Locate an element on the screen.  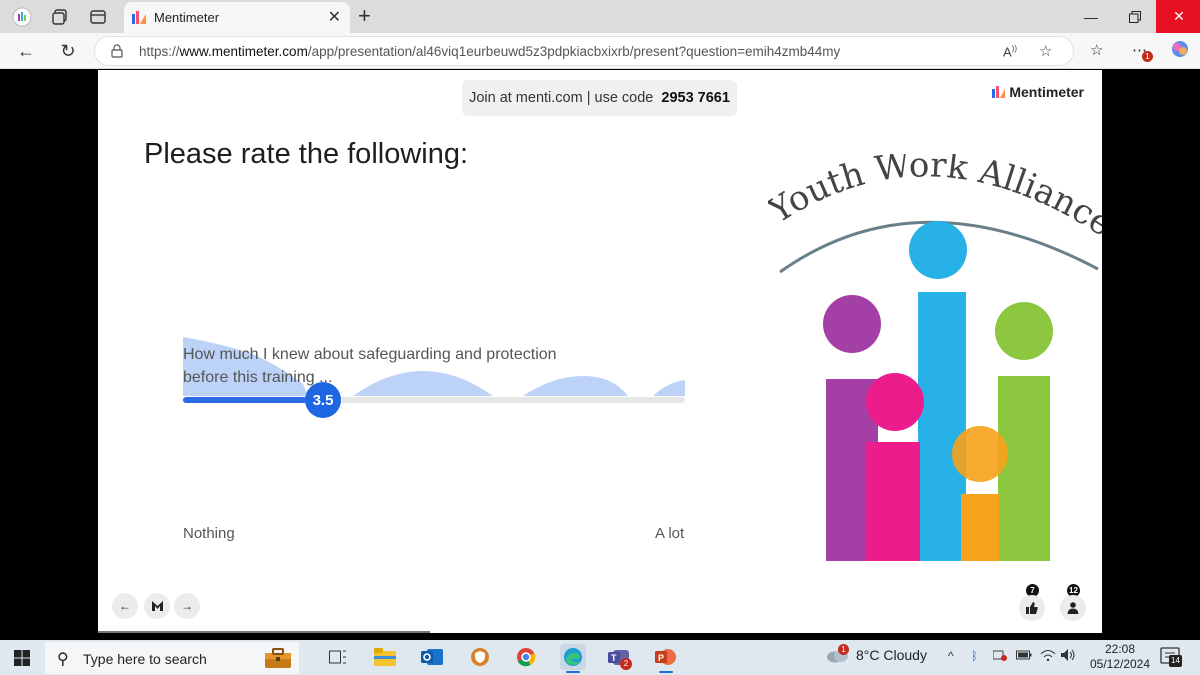
vpn-app-icon is located at coordinates (480, 657).